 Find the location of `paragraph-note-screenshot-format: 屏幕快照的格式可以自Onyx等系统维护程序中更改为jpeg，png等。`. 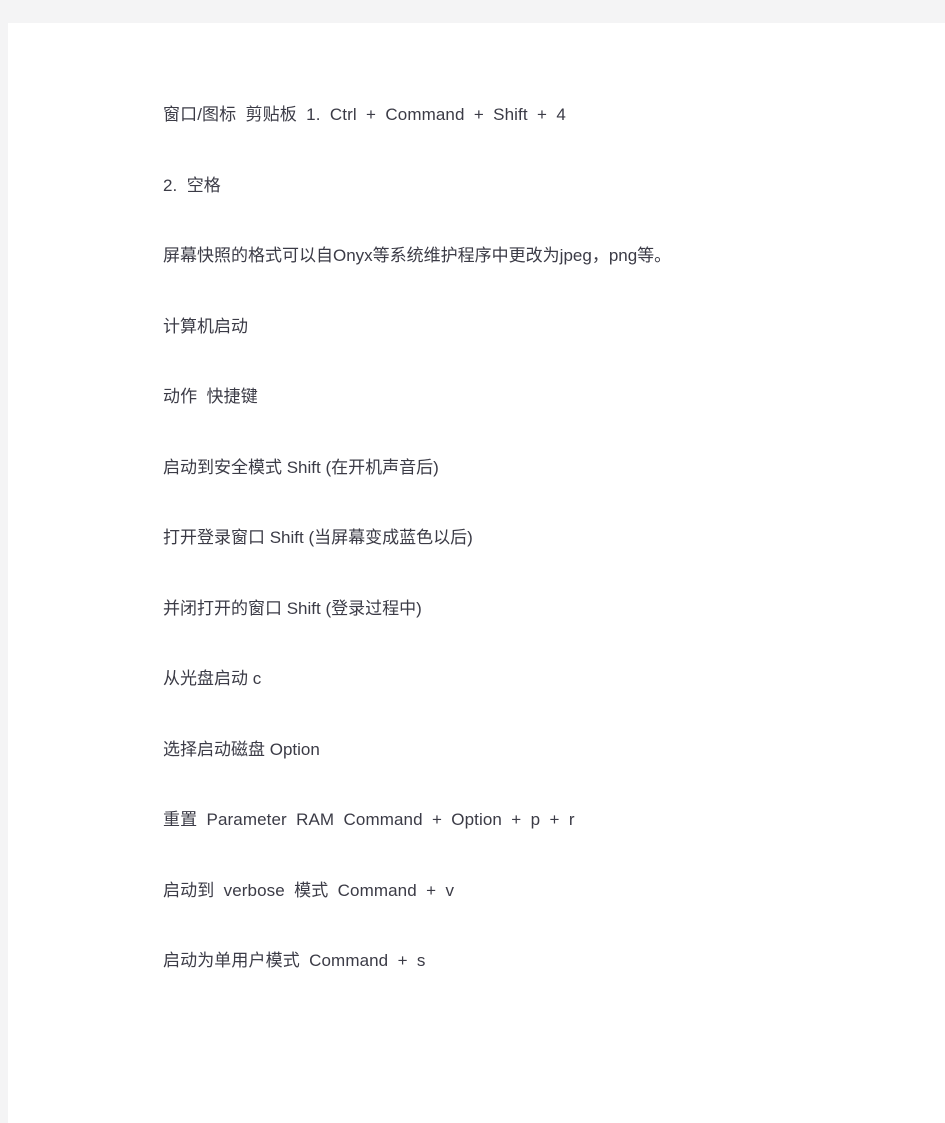

paragraph-note-screenshot-format: 屏幕快照的格式可以自Onyx等系统维护程序中更改为jpeg，png等。 is located at coordinates (417, 255).